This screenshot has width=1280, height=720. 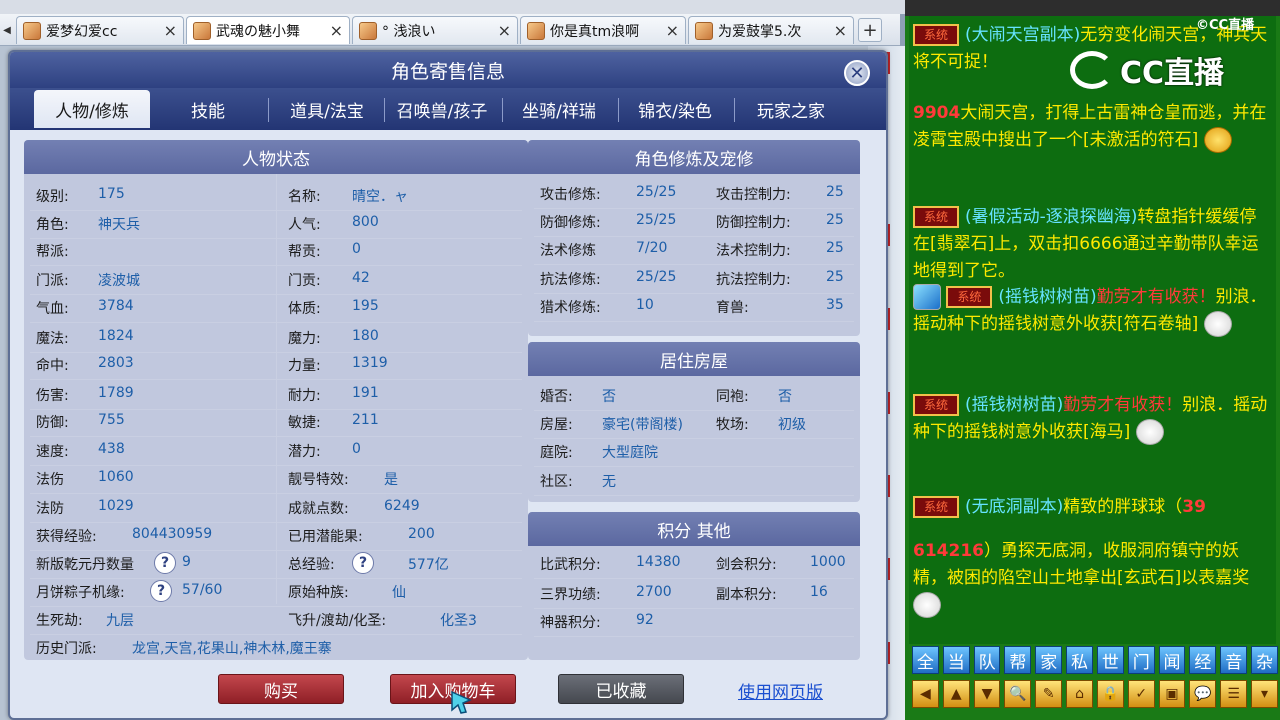 I want to click on dropdown-icon: ▾, so click(x=1264, y=694).